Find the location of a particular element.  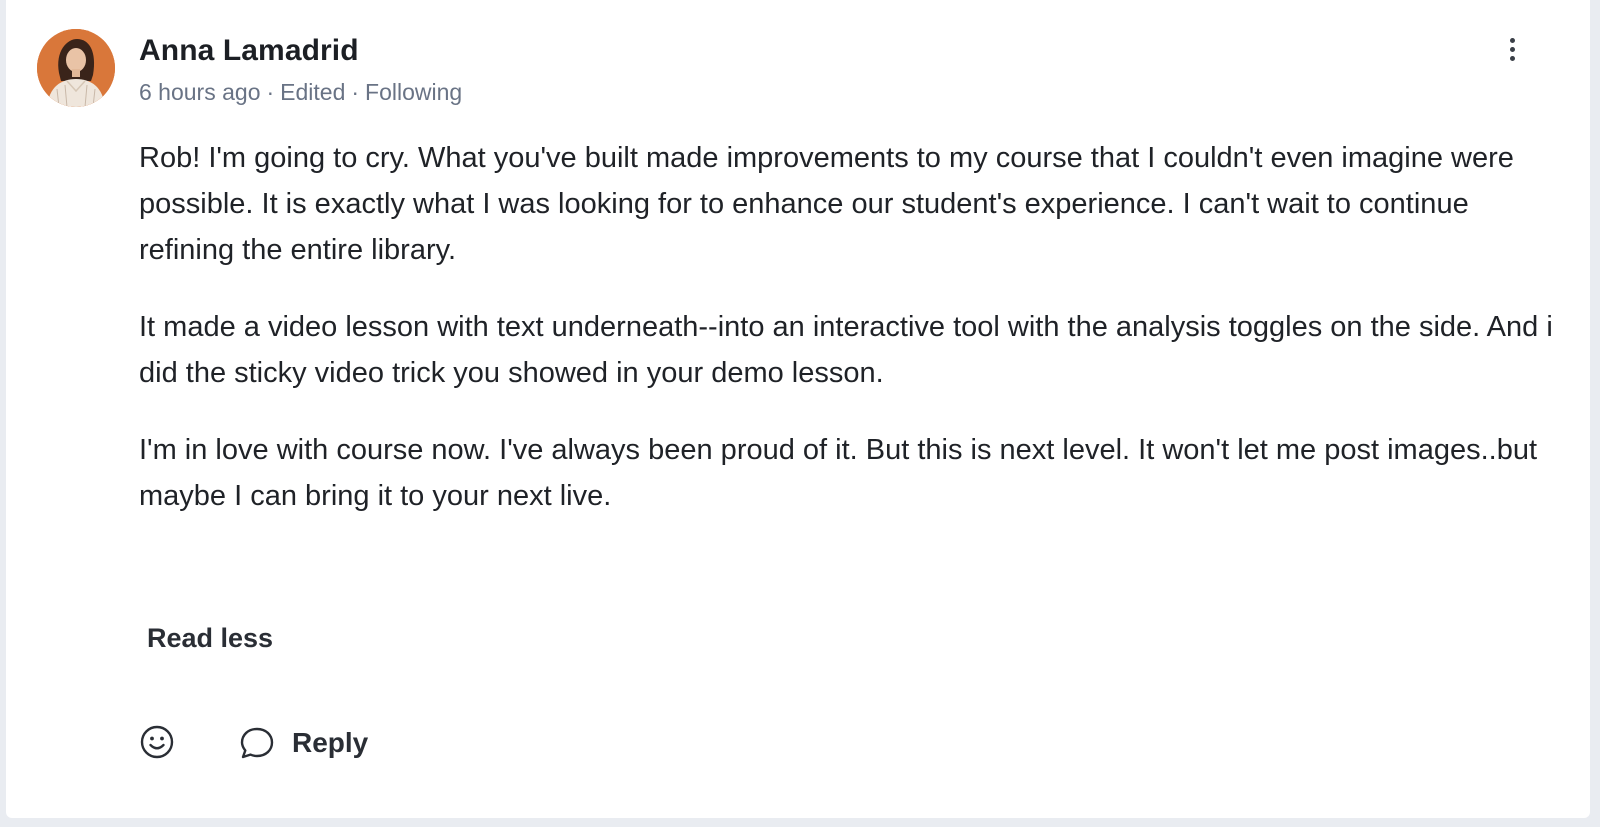

following-label: Following is located at coordinates (413, 92).